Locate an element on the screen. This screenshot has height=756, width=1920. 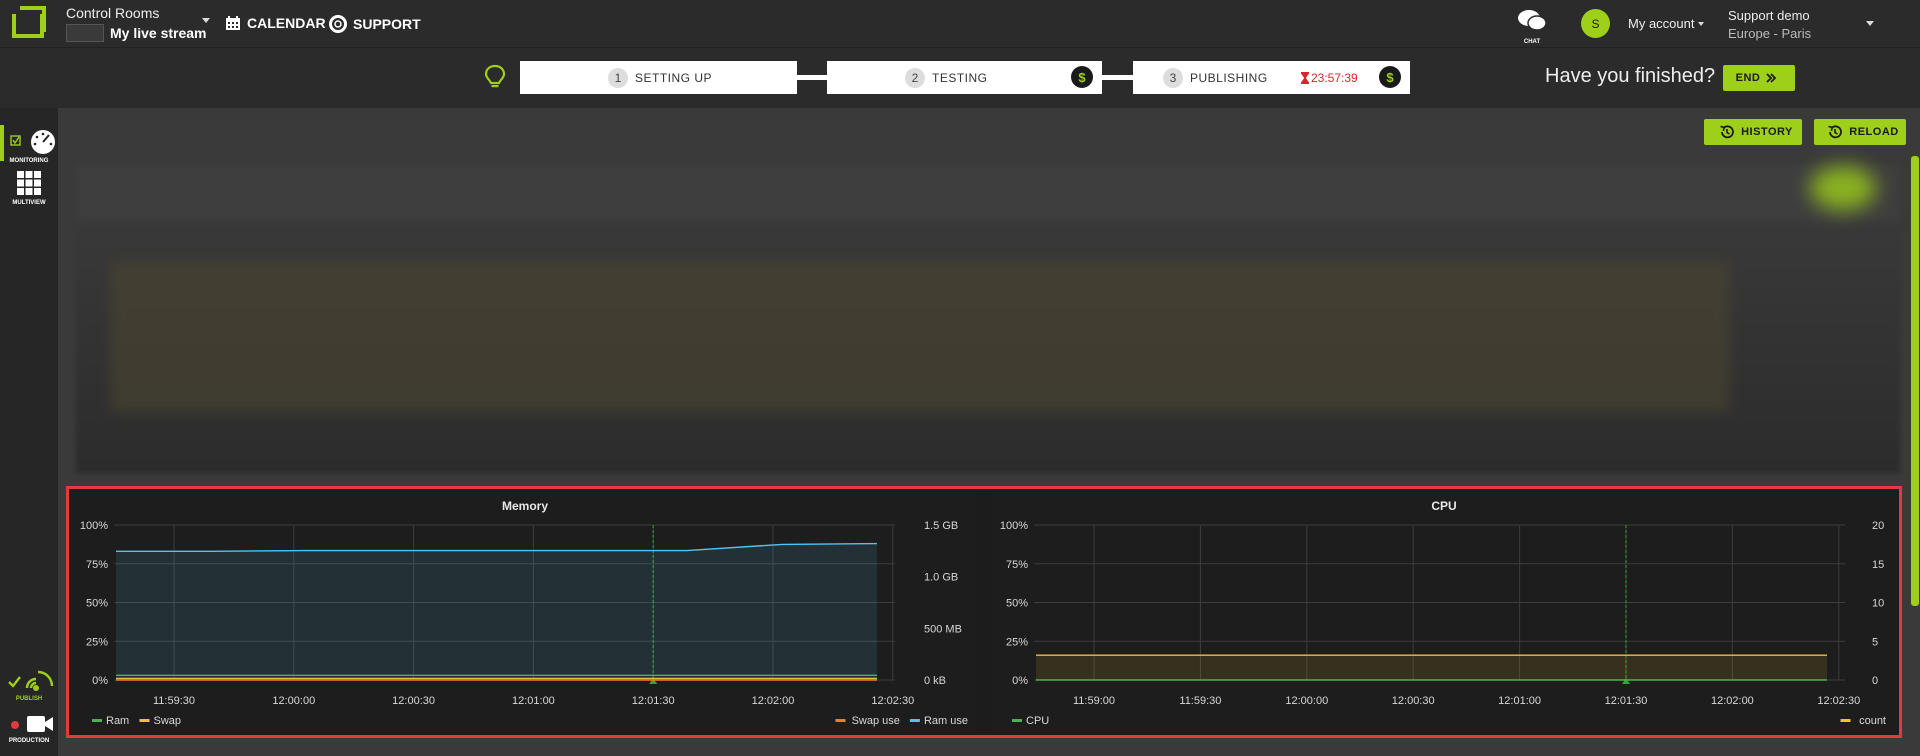
dollar-icon: $ is located at coordinates (1390, 77).